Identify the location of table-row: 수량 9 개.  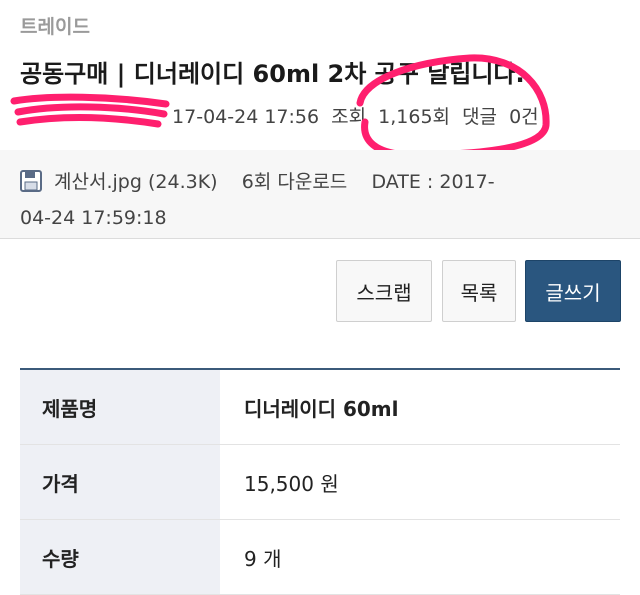
(320, 557).